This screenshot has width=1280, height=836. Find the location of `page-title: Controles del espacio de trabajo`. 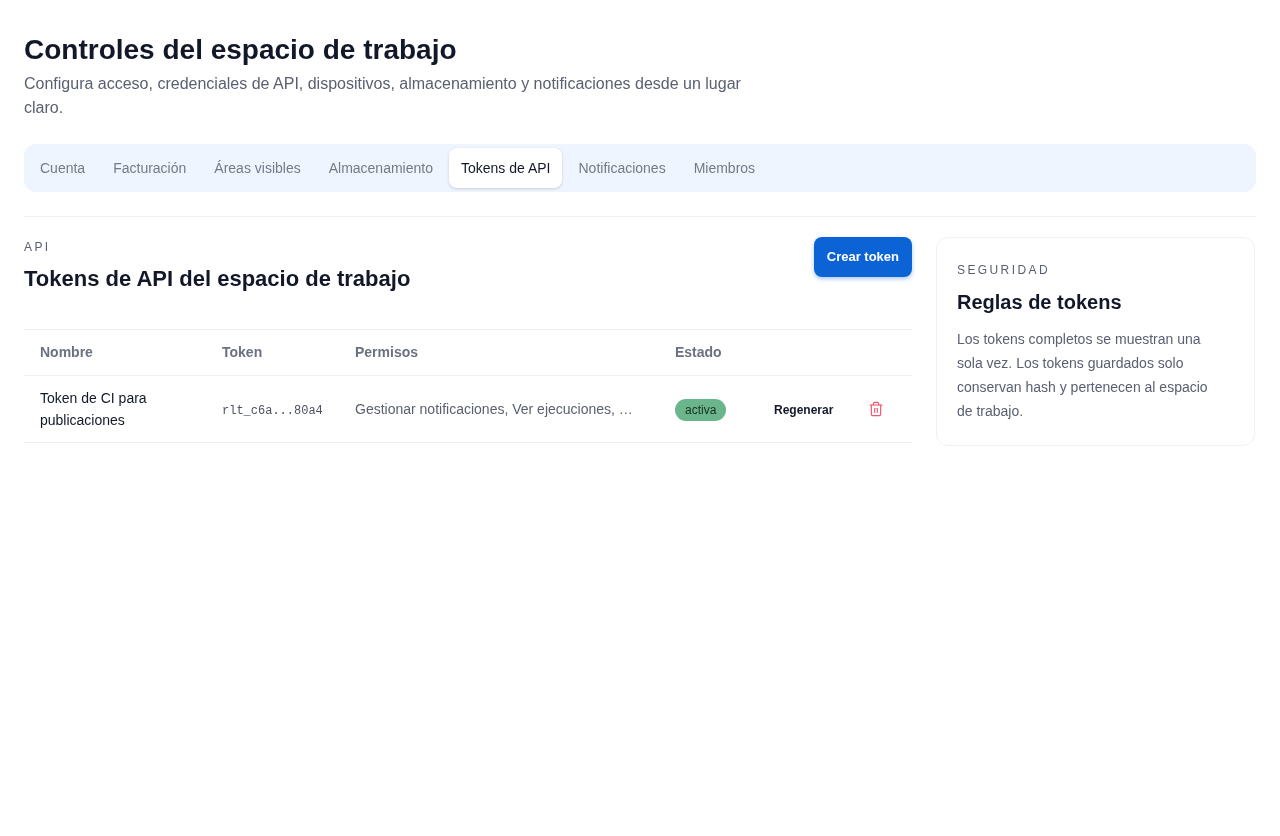

page-title: Controles del espacio de trabajo is located at coordinates (241, 50).